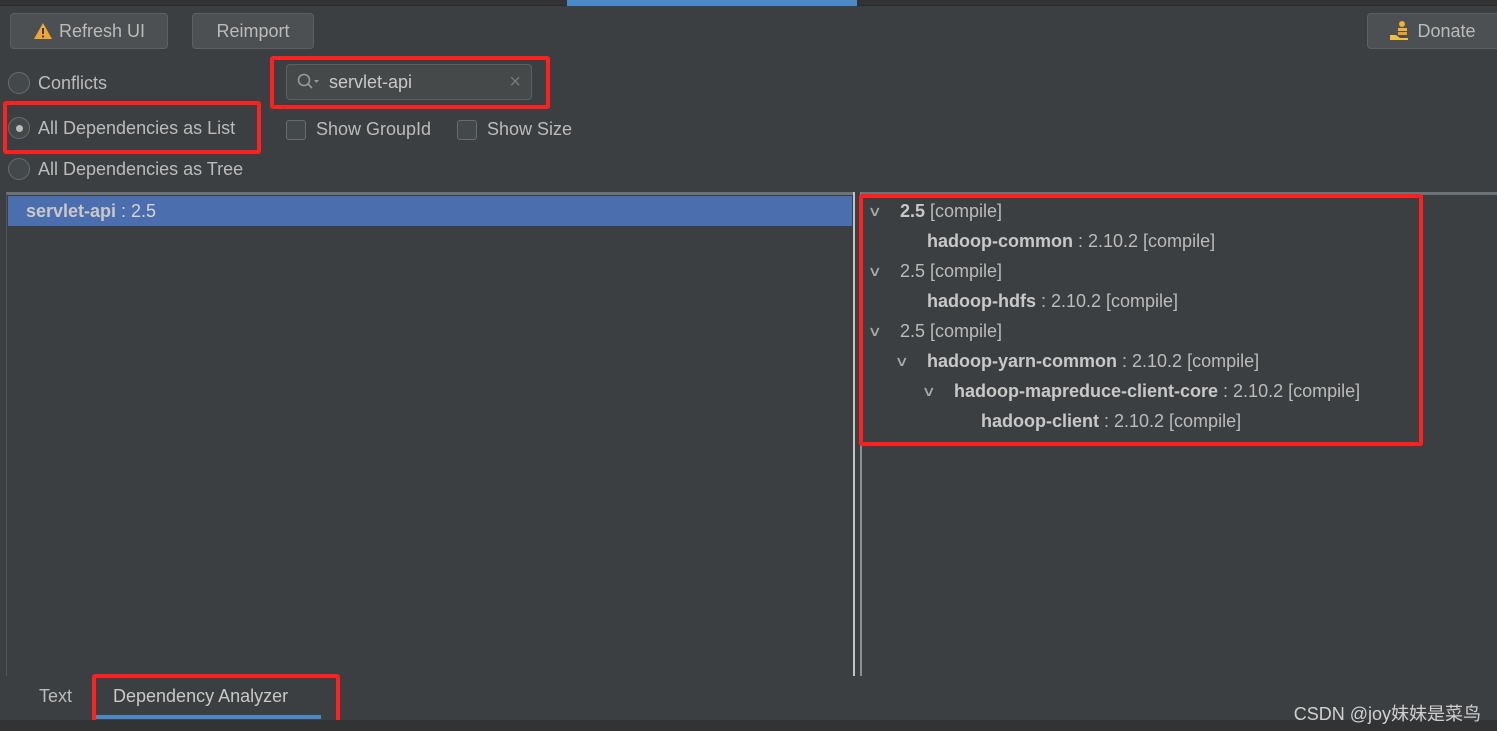 The width and height of the screenshot is (1497, 731). I want to click on watermark: CSDN @joy妹妹是菜鸟, so click(1387, 714).